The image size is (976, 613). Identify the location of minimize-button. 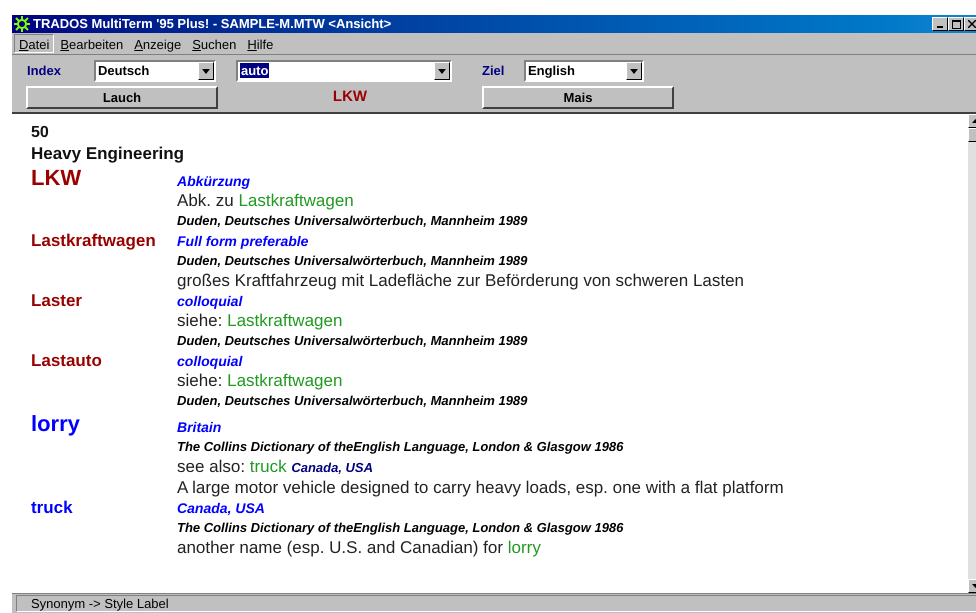
(940, 24).